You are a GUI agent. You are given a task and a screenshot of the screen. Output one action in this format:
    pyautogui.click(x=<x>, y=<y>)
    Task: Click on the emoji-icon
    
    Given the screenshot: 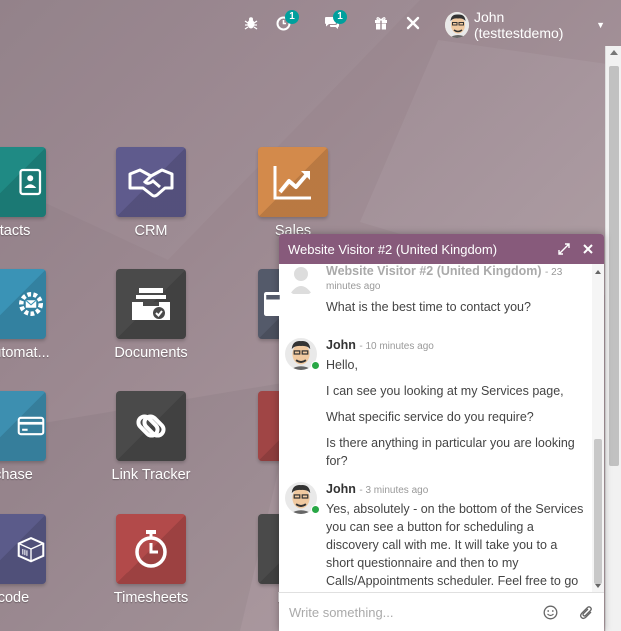 What is the action you would take?
    pyautogui.click(x=550, y=612)
    